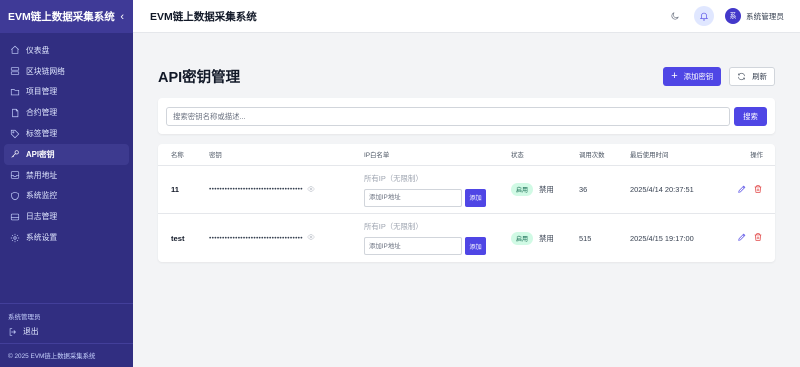 This screenshot has width=800, height=367. Describe the element at coordinates (61, 17) in the screenshot. I see `sidebar-brand: EVM链上数据采集系统` at that location.